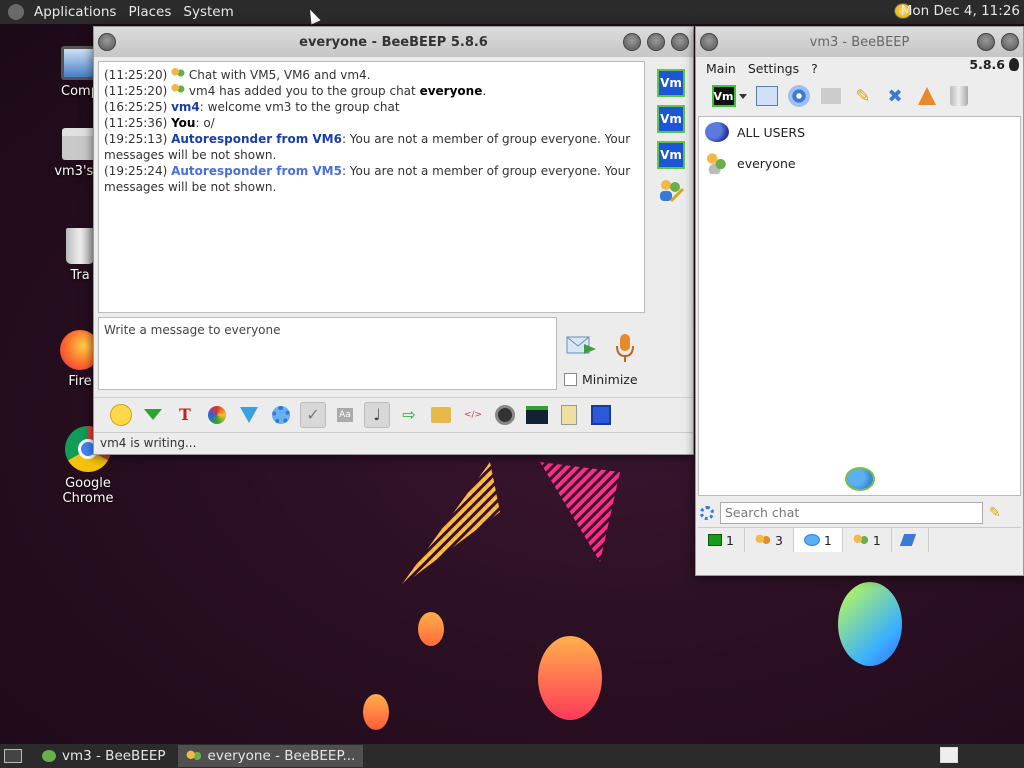  I want to click on save-chat-button, so click(601, 415).